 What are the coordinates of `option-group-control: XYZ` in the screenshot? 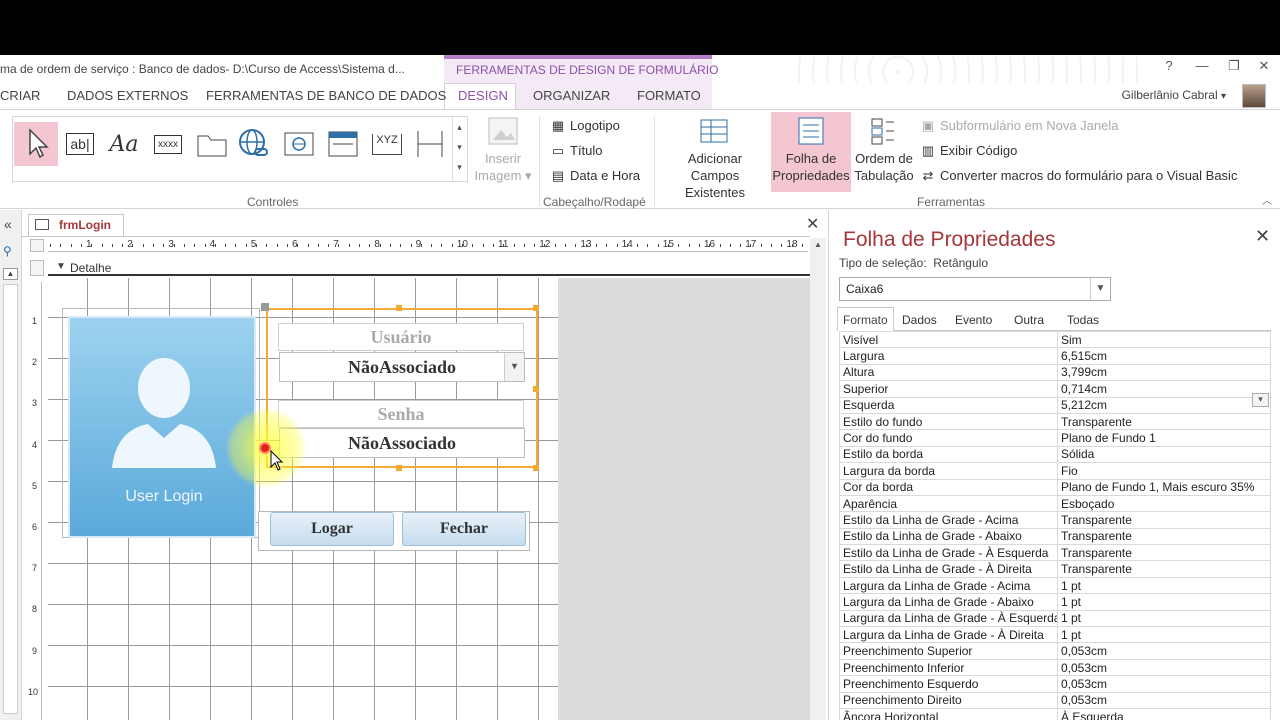 It's located at (387, 144).